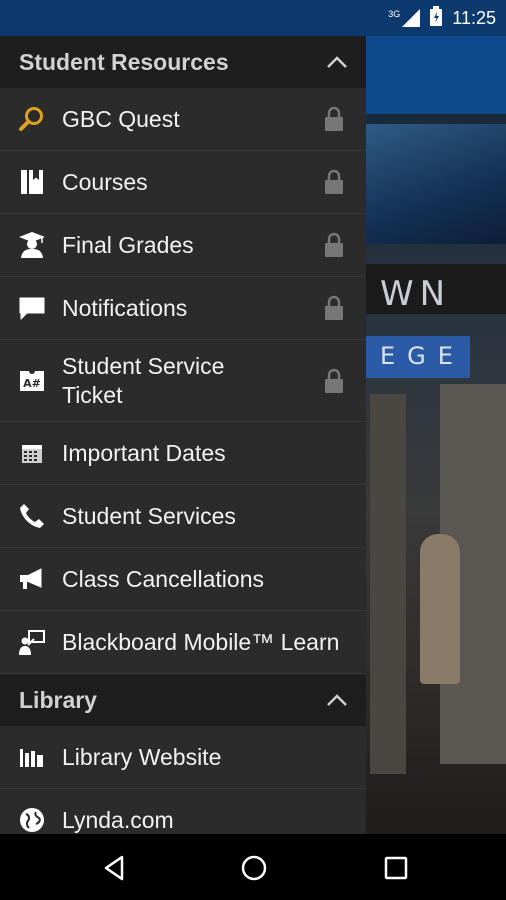 The width and height of the screenshot is (506, 900). I want to click on menu-item-library-website: Library Website, so click(183, 757).